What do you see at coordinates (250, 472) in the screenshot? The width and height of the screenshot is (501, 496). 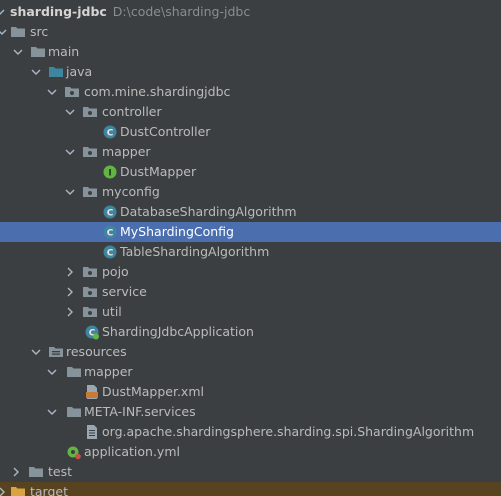 I see `tree-row-test: test` at bounding box center [250, 472].